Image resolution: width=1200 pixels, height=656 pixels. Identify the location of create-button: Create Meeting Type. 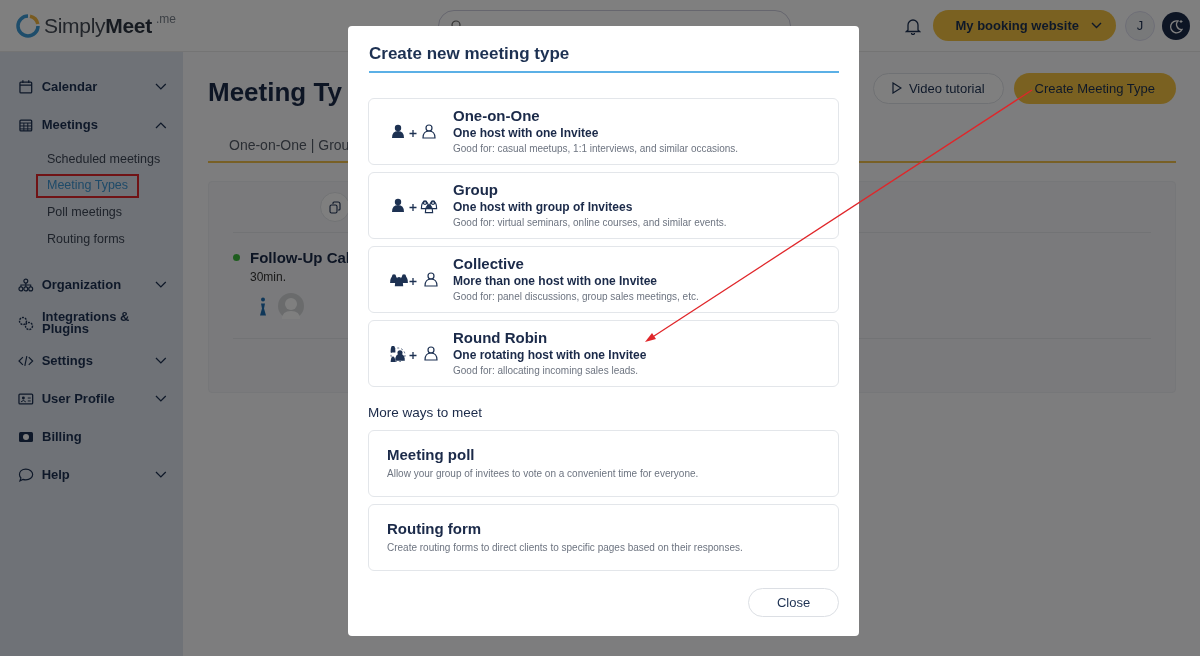
(1094, 88).